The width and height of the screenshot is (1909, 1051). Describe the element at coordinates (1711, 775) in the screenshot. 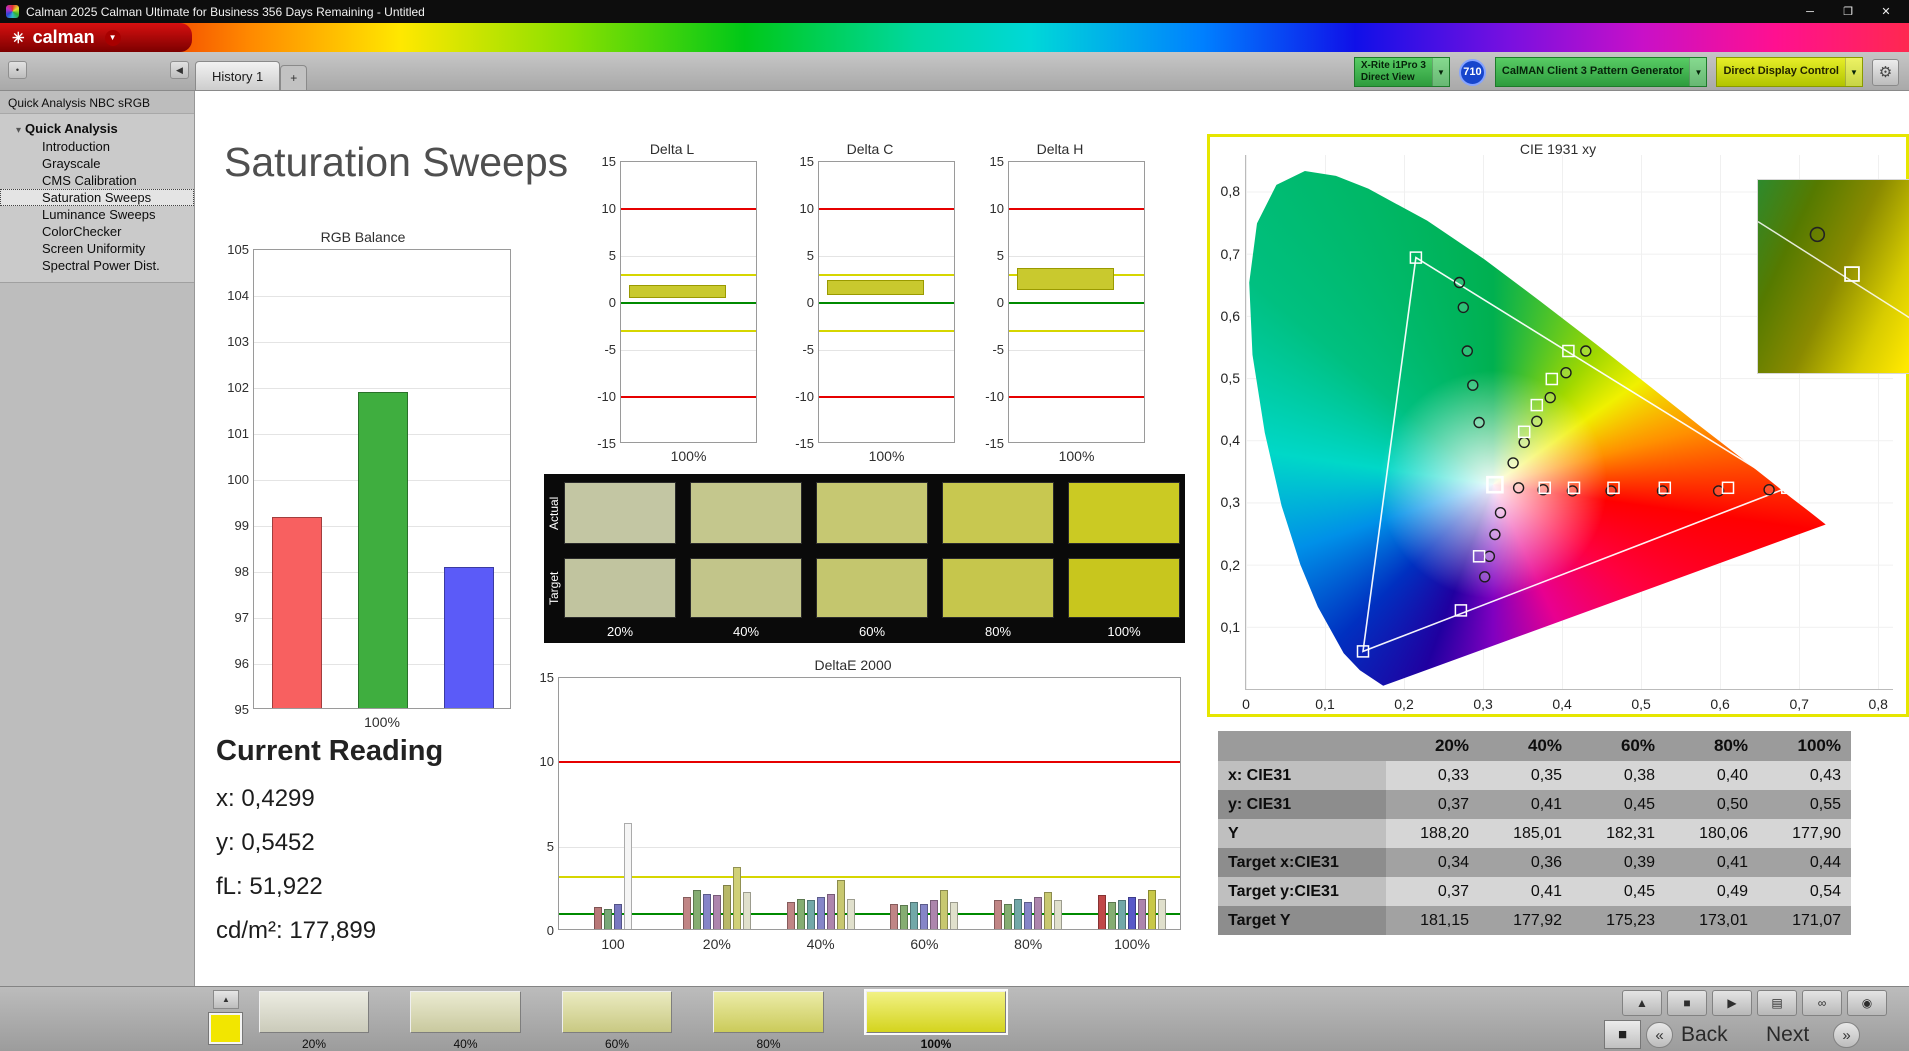

I see `table-cell: 0,40` at that location.